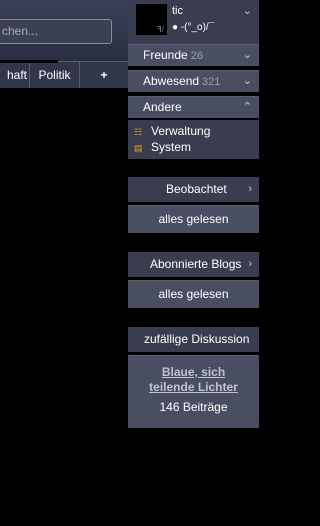 The width and height of the screenshot is (320, 526). I want to click on subscribed-label: Abonnierte Blogs, so click(196, 264).